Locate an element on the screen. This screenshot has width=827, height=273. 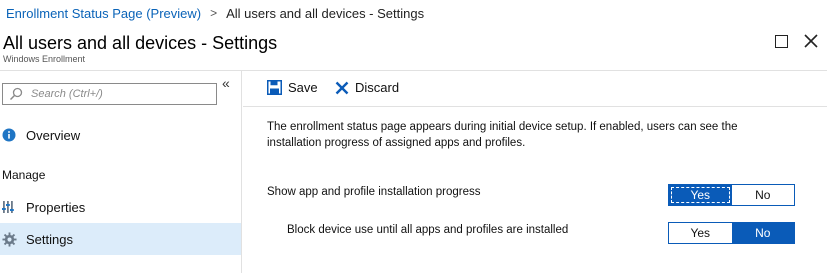
show-progress-toggle: Yes No is located at coordinates (731, 195).